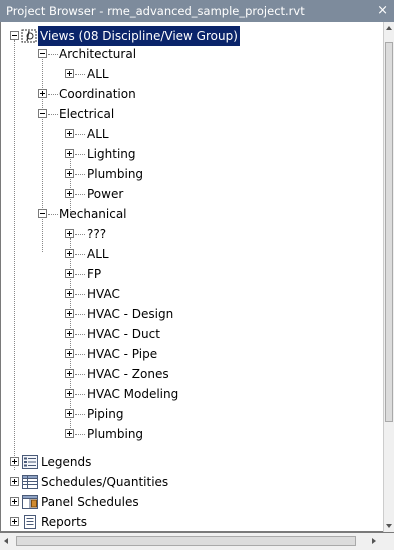 The height and width of the screenshot is (550, 394). I want to click on tree-item-mech: ???, so click(192, 234).